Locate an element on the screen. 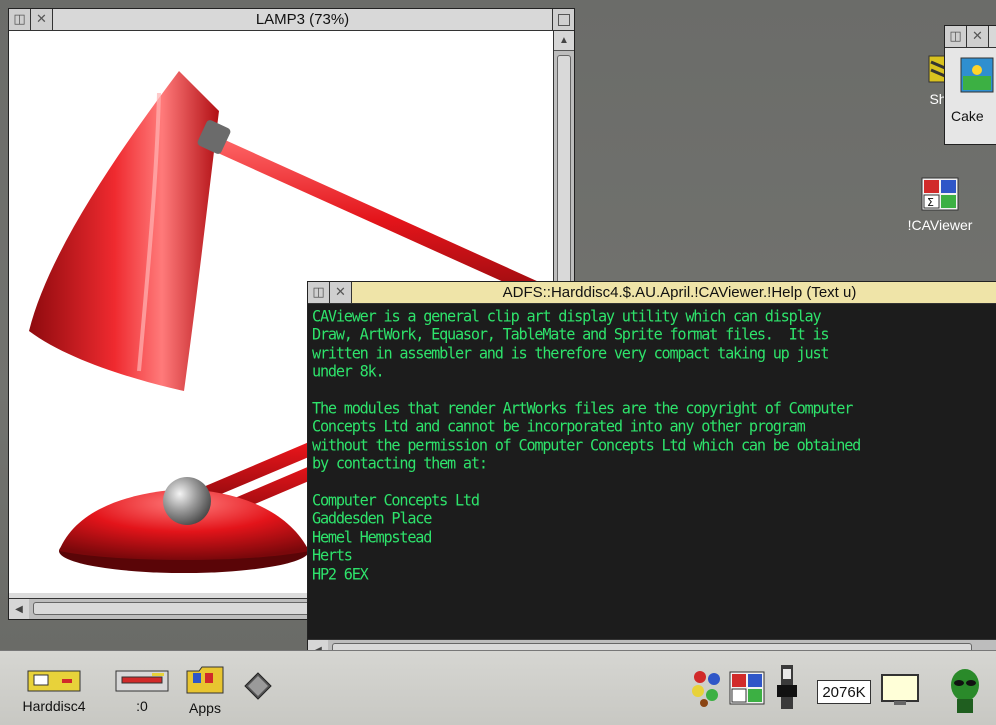 This screenshot has width=996, height=725. cake-window: ◫ ✕ Cake is located at coordinates (970, 85).